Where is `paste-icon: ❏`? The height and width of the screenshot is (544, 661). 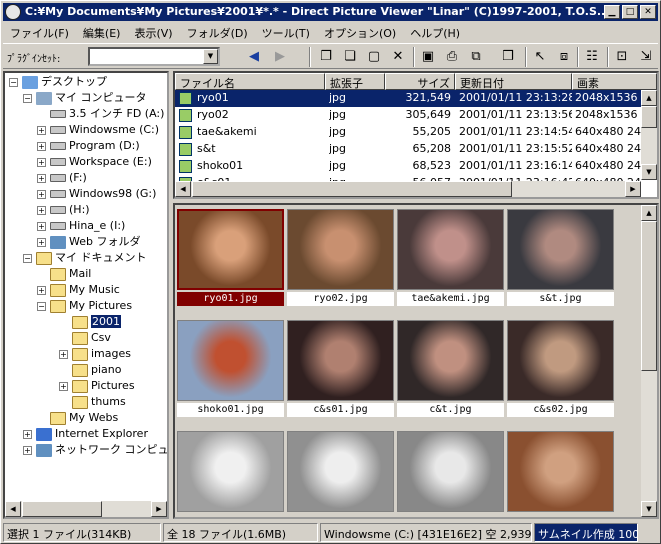
paste-icon: ❏ is located at coordinates (350, 57).